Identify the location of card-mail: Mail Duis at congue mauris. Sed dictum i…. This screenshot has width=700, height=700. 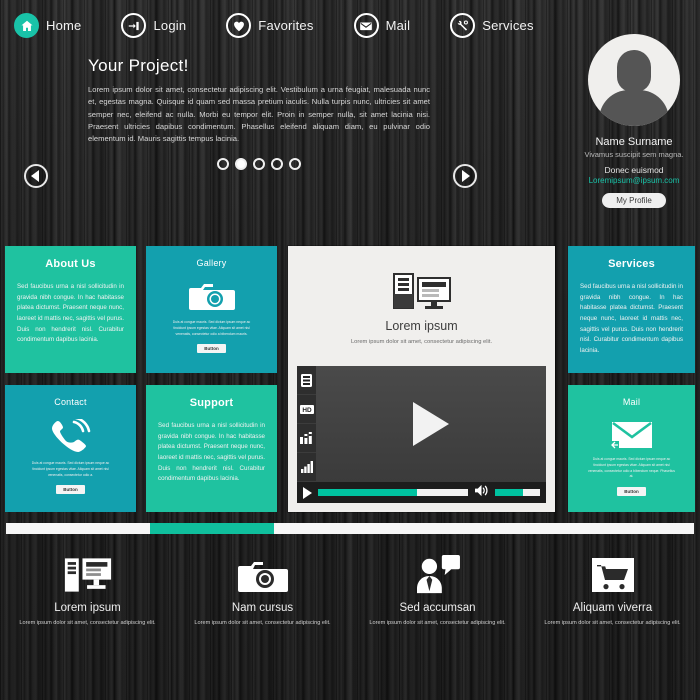
(631, 448).